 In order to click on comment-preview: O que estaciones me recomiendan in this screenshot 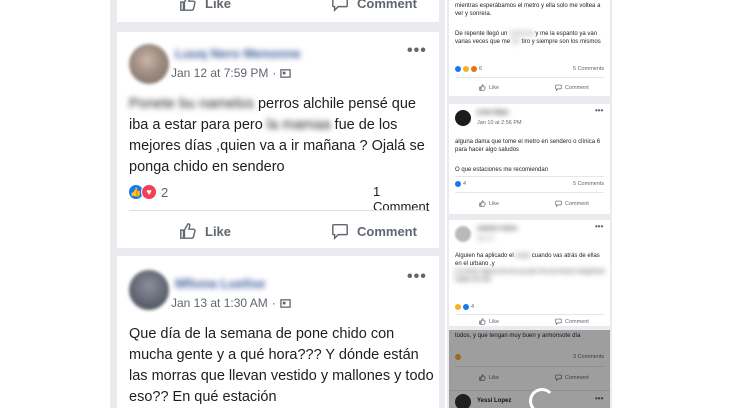, I will do `click(502, 170)`.